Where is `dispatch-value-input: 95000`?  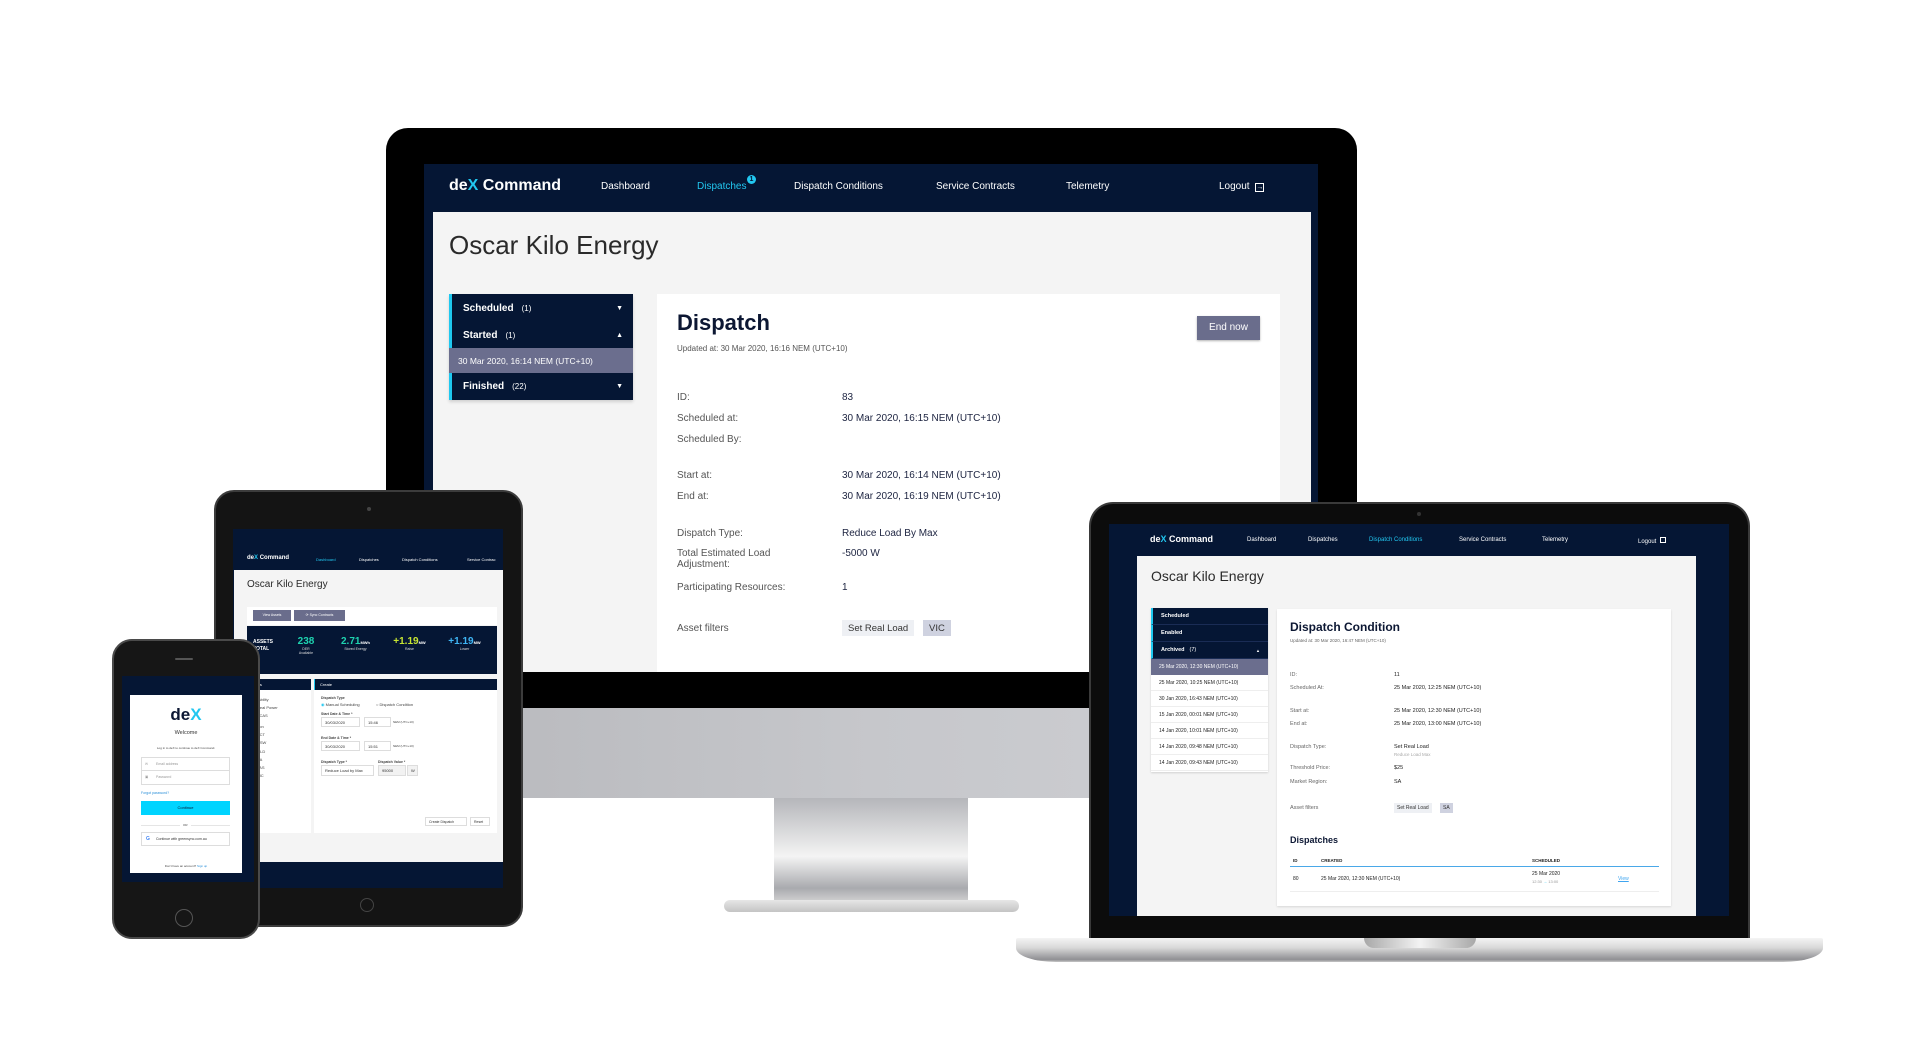
dispatch-value-input: 95000 is located at coordinates (392, 770).